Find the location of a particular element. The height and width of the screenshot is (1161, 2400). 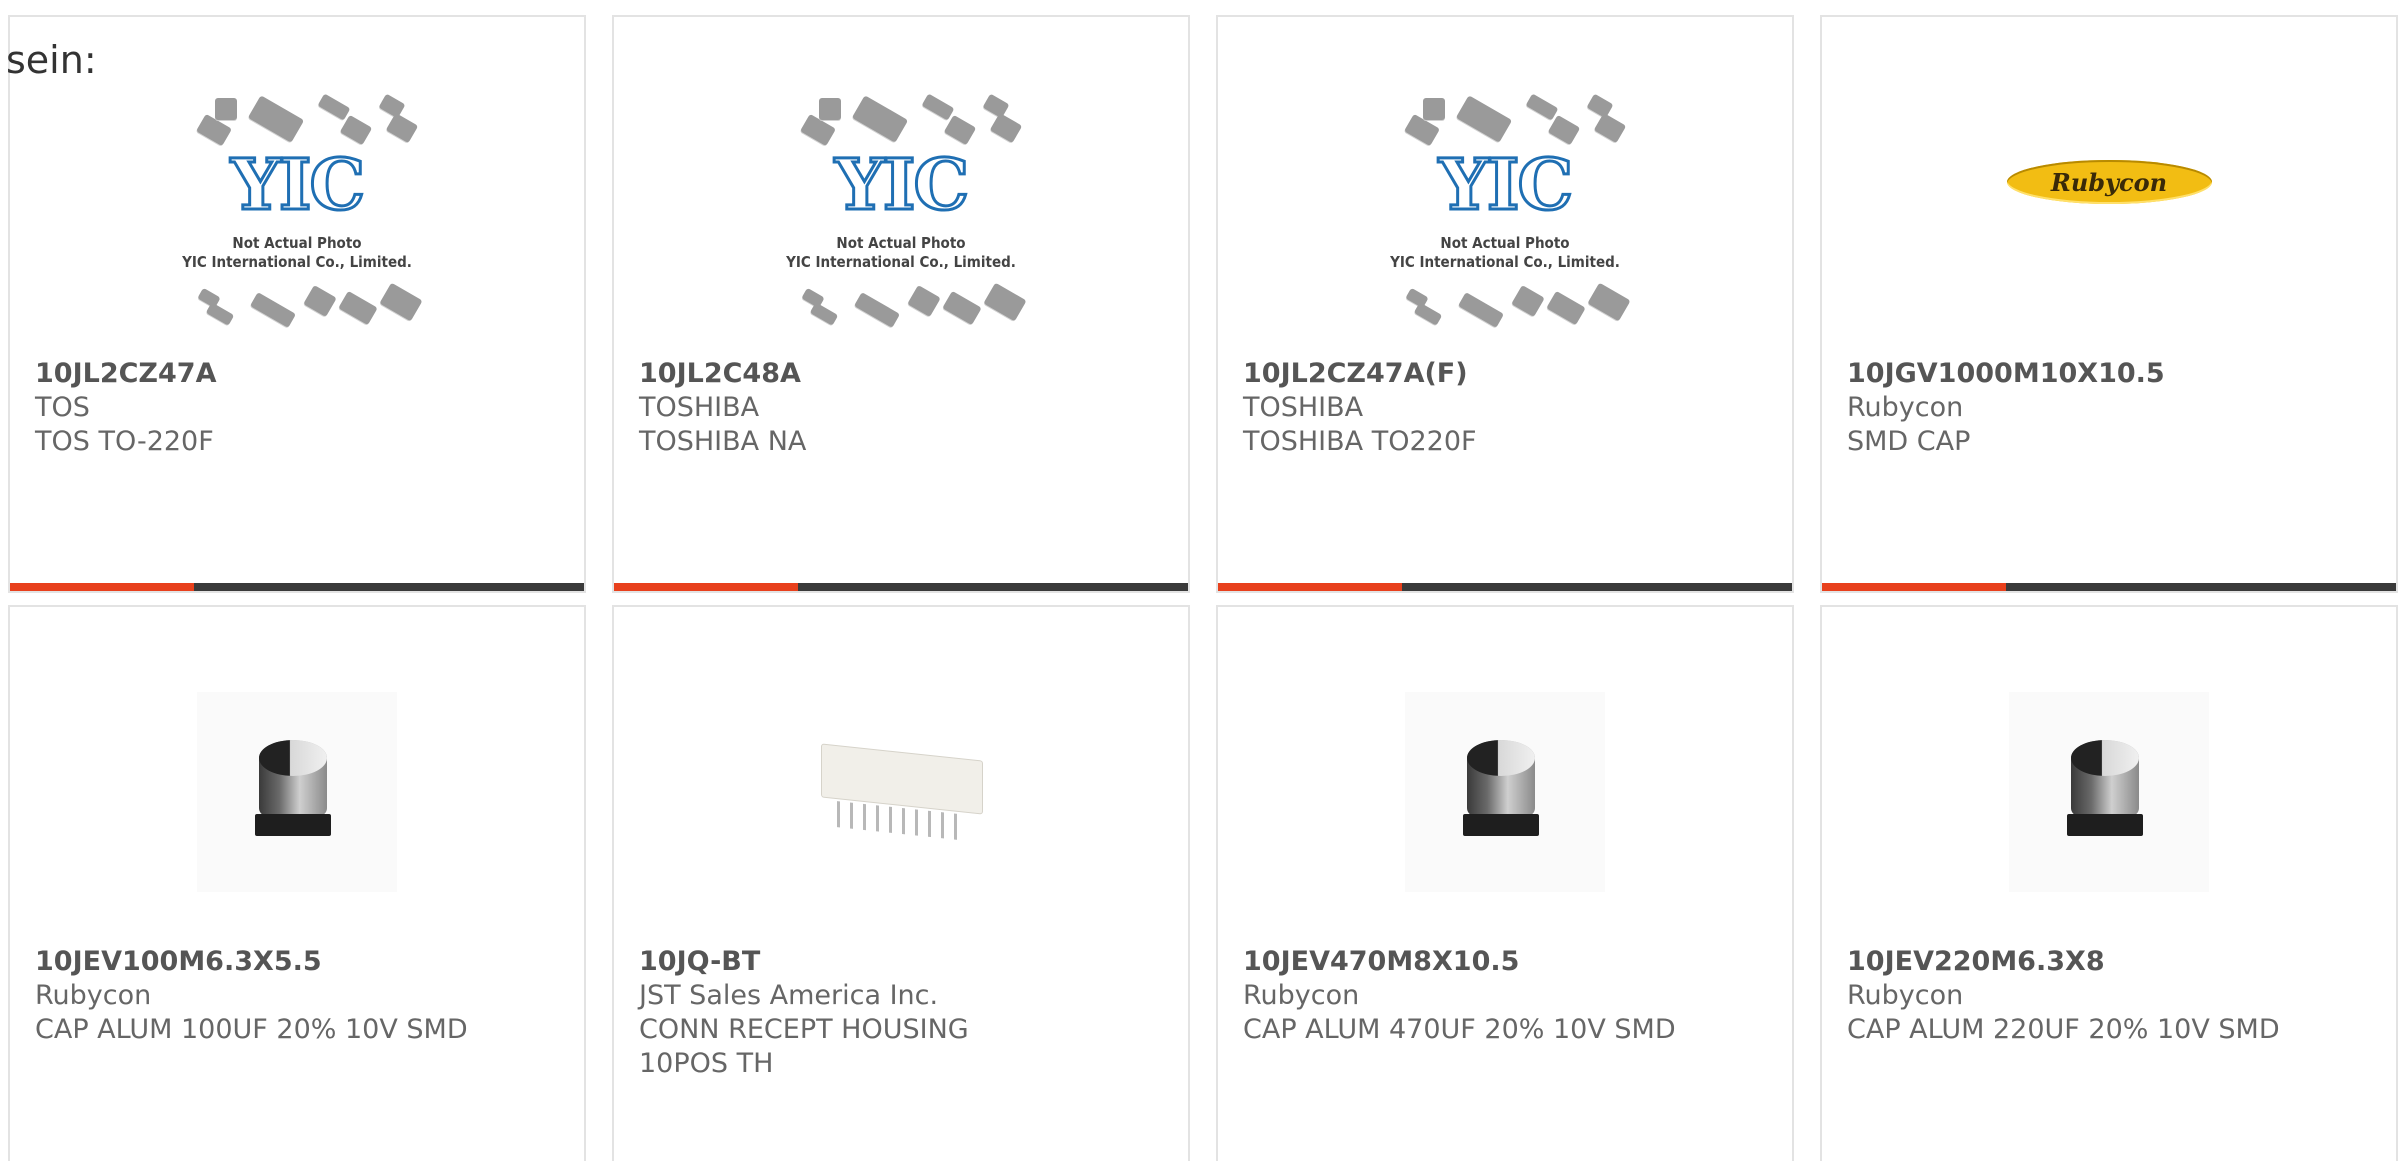

description: CAP ALUM 220UF 20% 10V SMD is located at coordinates (2063, 1029).